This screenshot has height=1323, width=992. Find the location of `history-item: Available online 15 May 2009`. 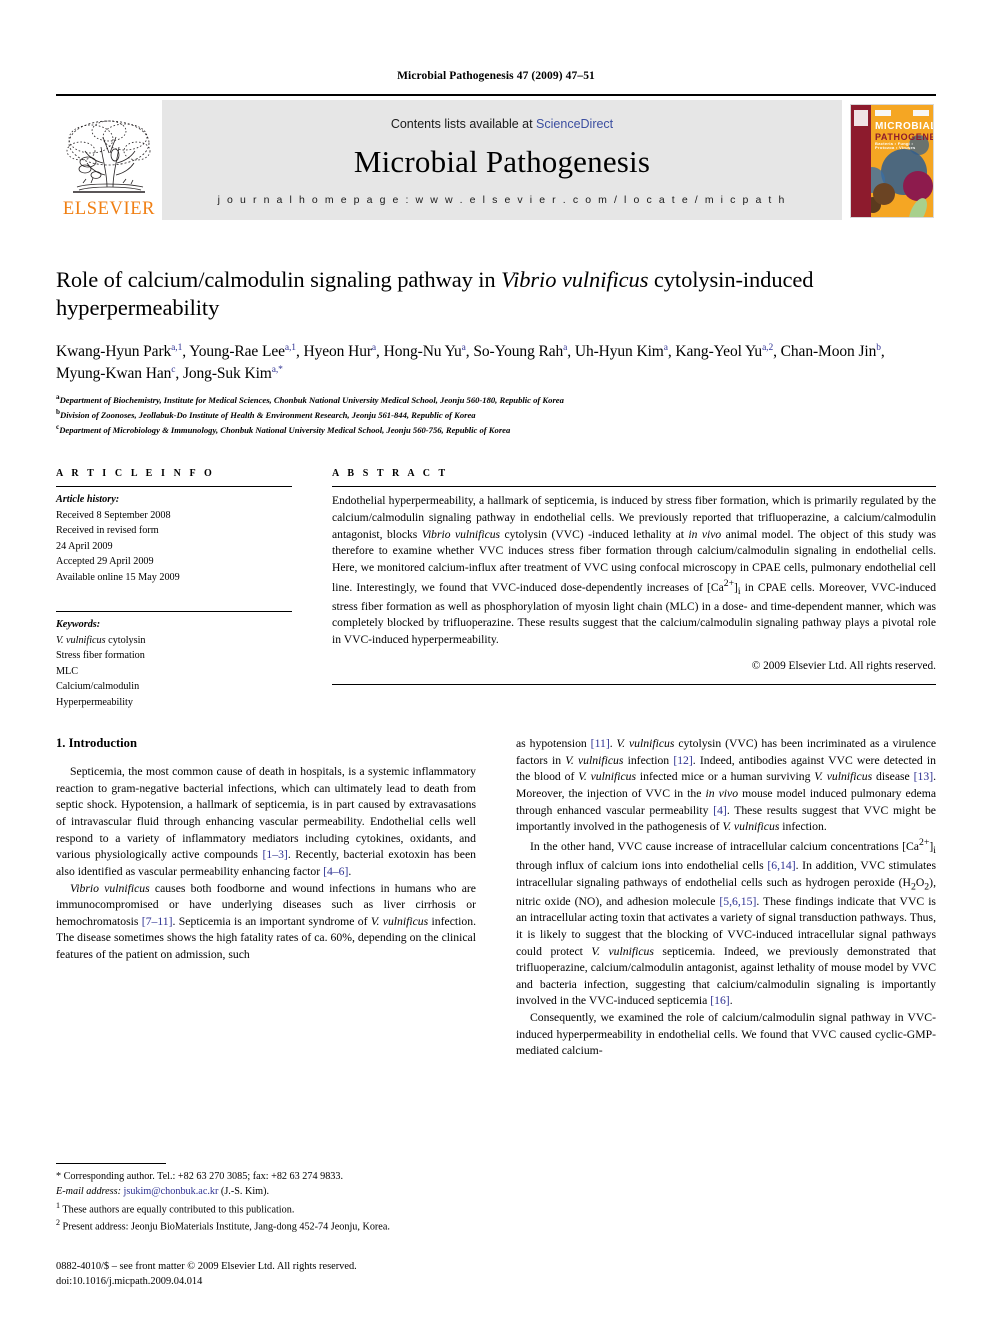

history-item: Available online 15 May 2009 is located at coordinates (118, 577).